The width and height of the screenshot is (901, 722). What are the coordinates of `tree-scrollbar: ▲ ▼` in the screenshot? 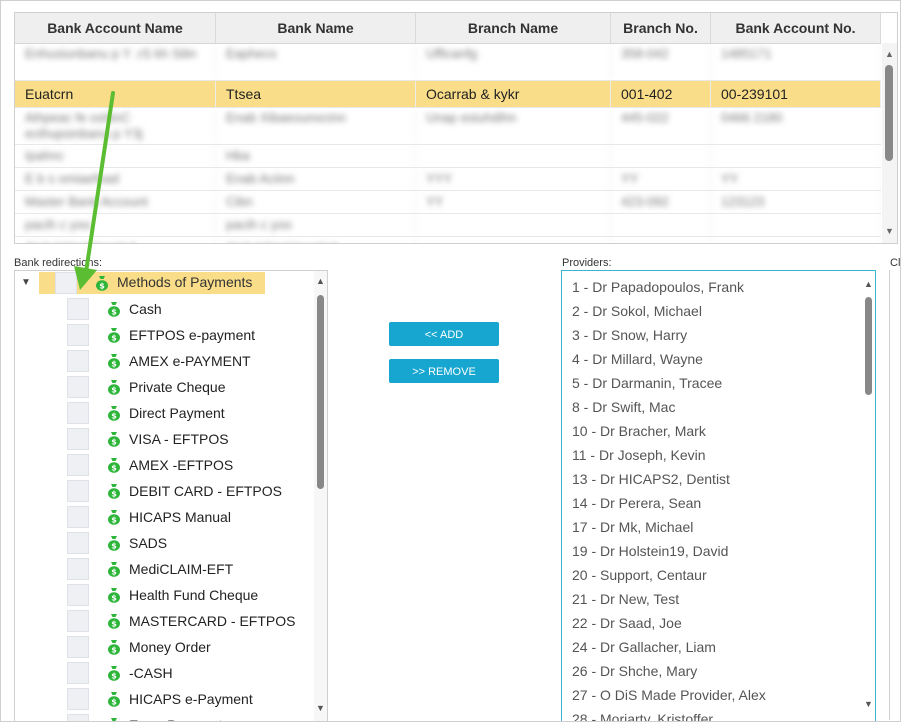 It's located at (320, 496).